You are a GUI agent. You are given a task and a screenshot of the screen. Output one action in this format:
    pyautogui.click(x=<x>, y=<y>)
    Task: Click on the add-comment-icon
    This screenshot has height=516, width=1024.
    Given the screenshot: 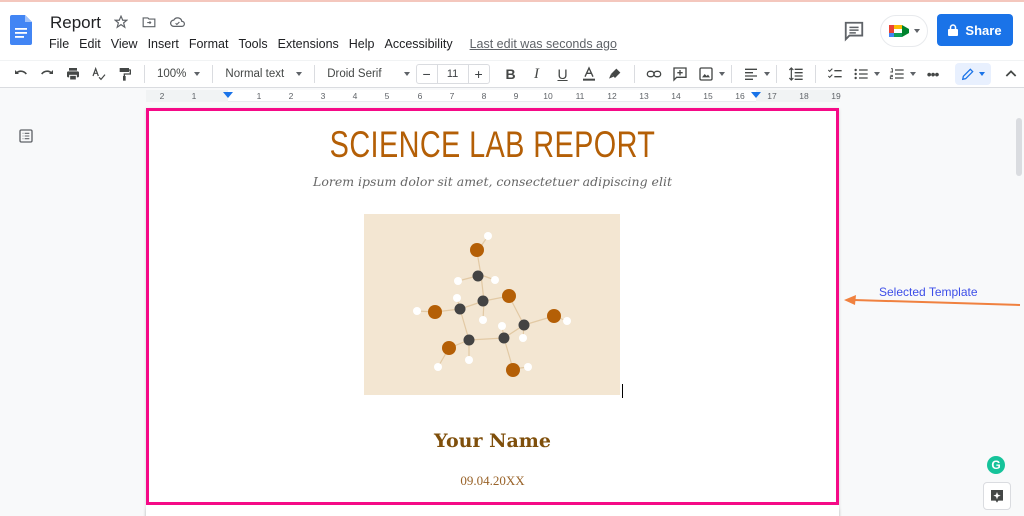 What is the action you would take?
    pyautogui.click(x=680, y=74)
    